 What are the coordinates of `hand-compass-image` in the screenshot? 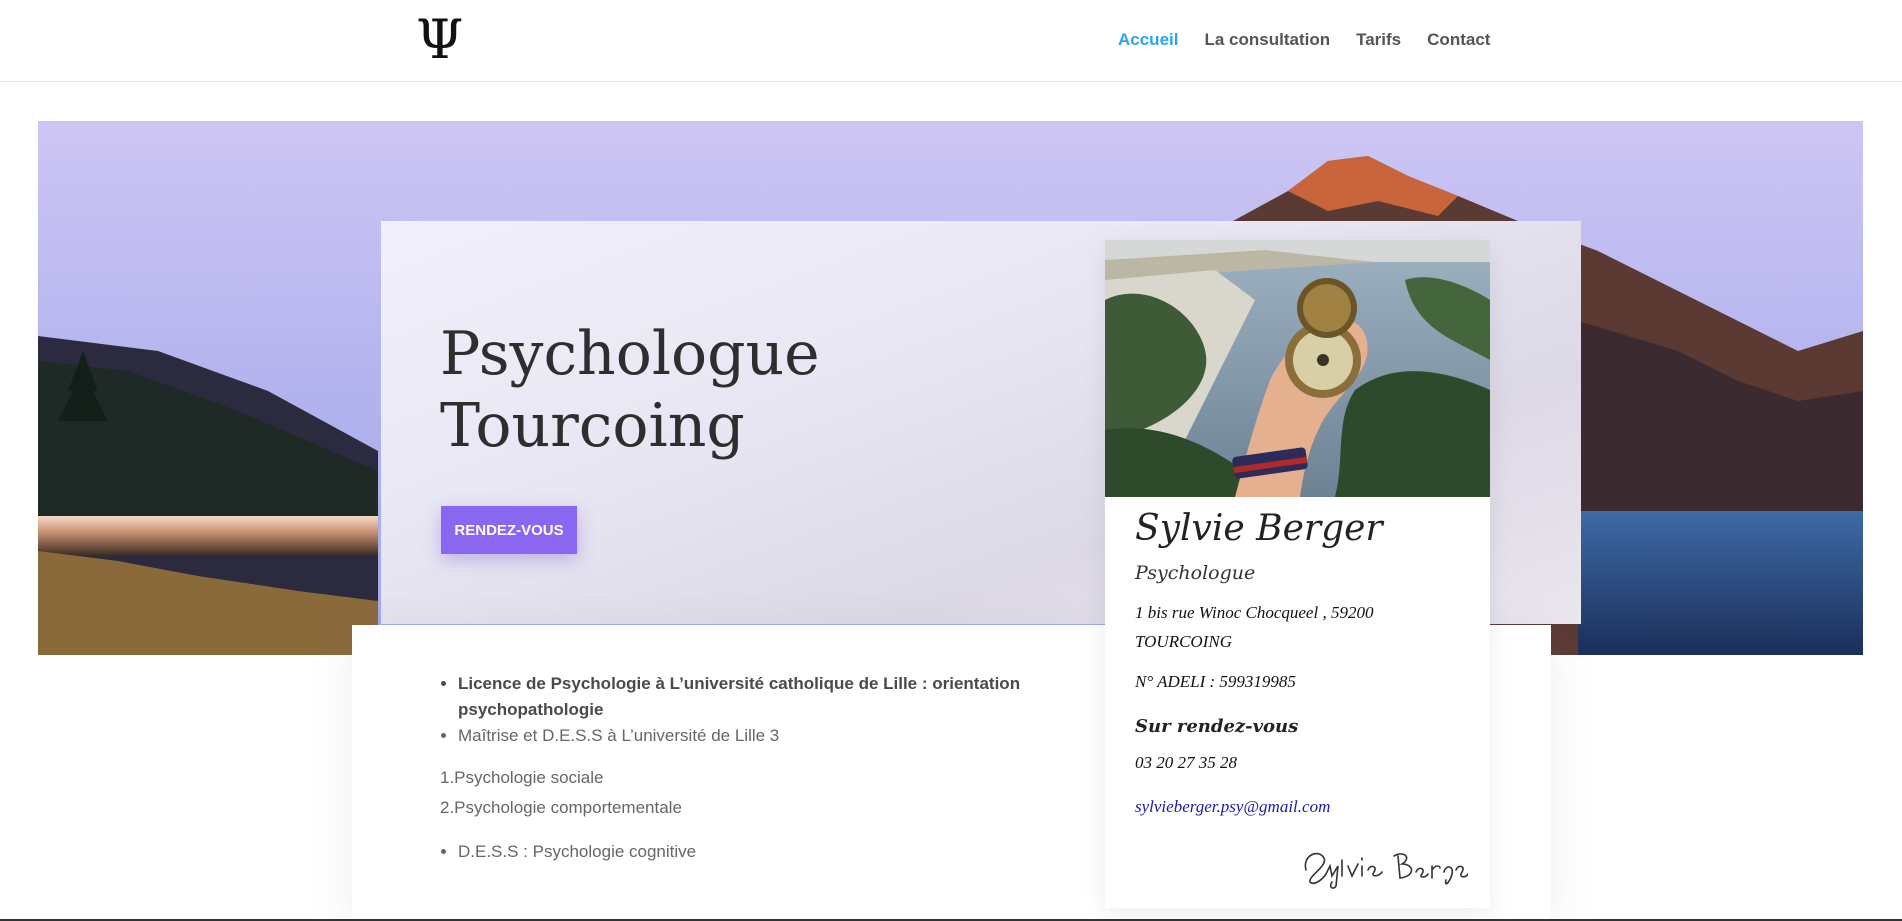 It's located at (1297, 368).